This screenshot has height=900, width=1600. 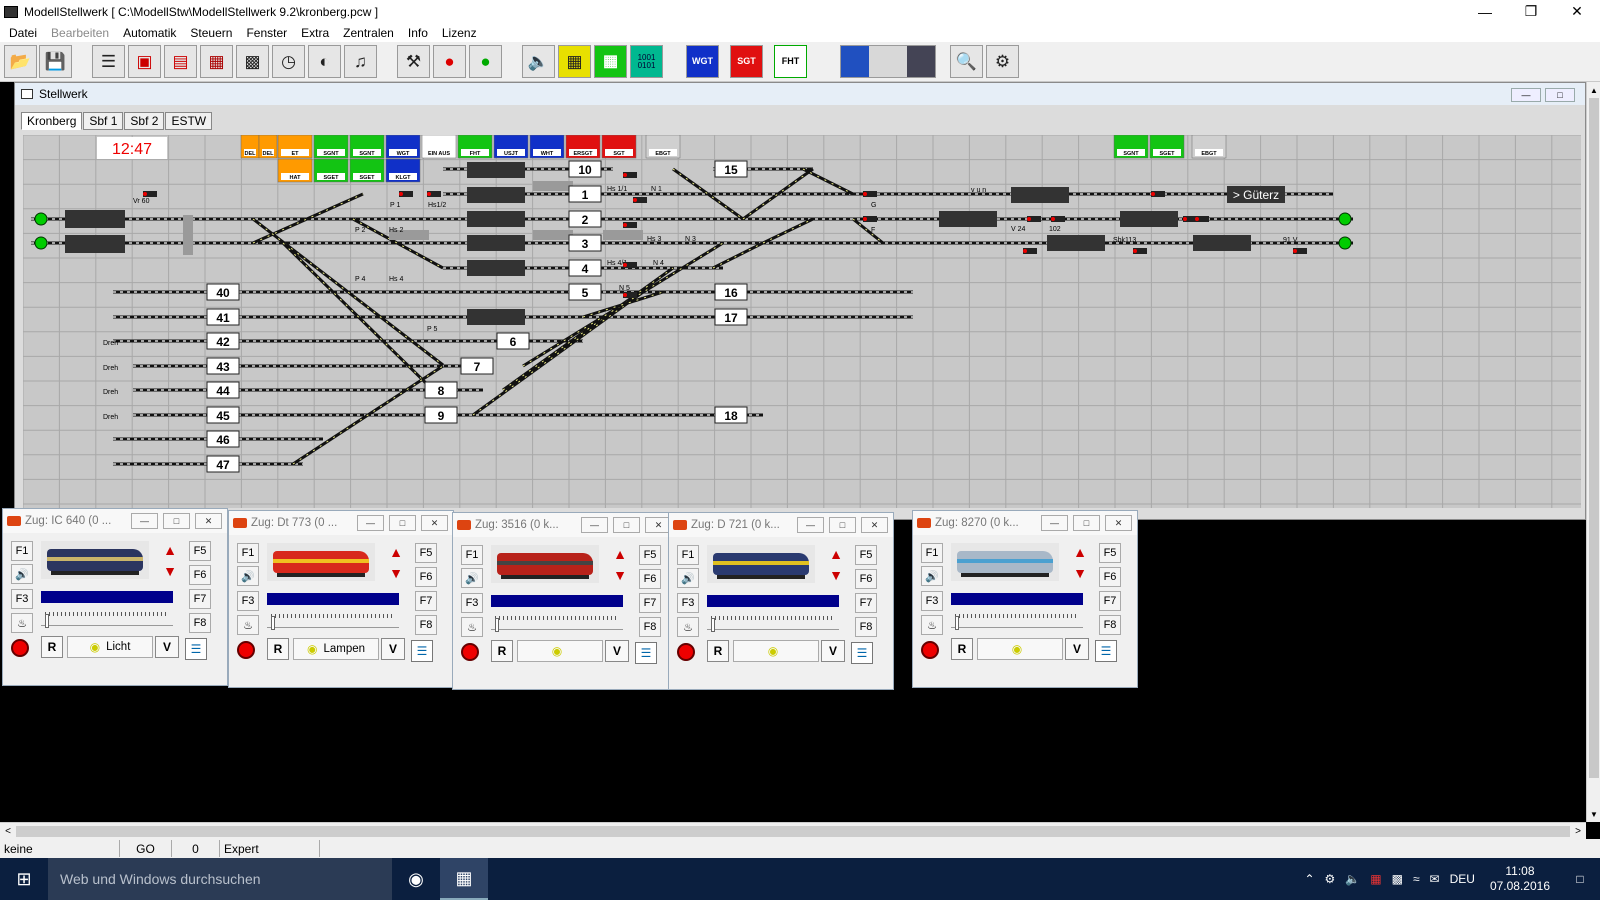 What do you see at coordinates (1593, 90) in the screenshot?
I see `scroll-up-icon: ▲` at bounding box center [1593, 90].